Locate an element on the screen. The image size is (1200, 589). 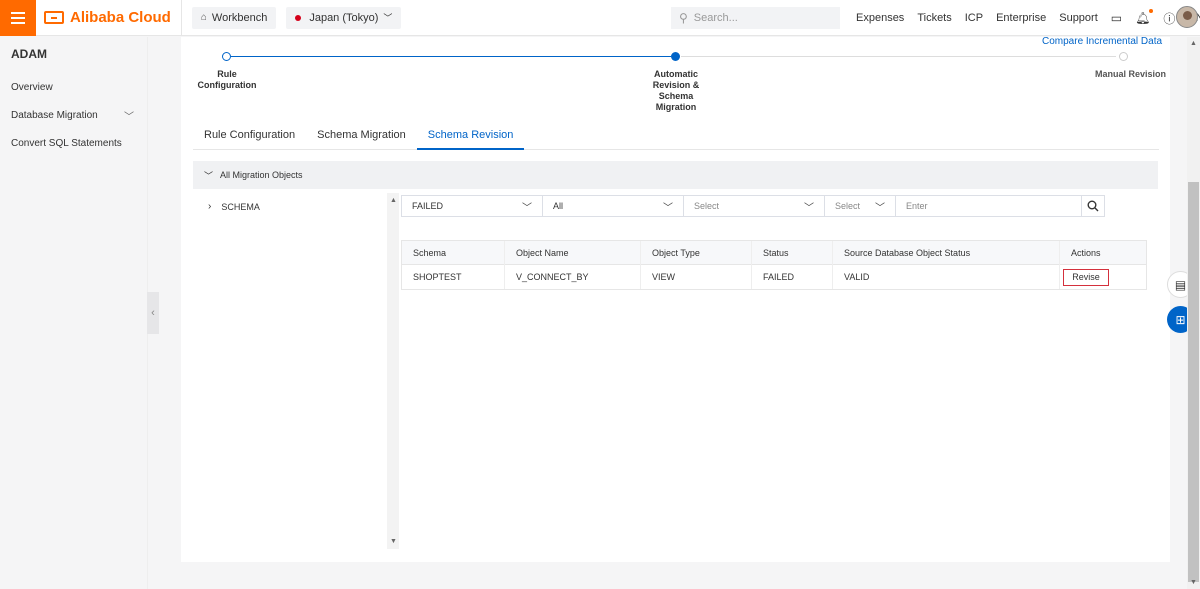
type-filter-value: All is located at coordinates (558, 206).